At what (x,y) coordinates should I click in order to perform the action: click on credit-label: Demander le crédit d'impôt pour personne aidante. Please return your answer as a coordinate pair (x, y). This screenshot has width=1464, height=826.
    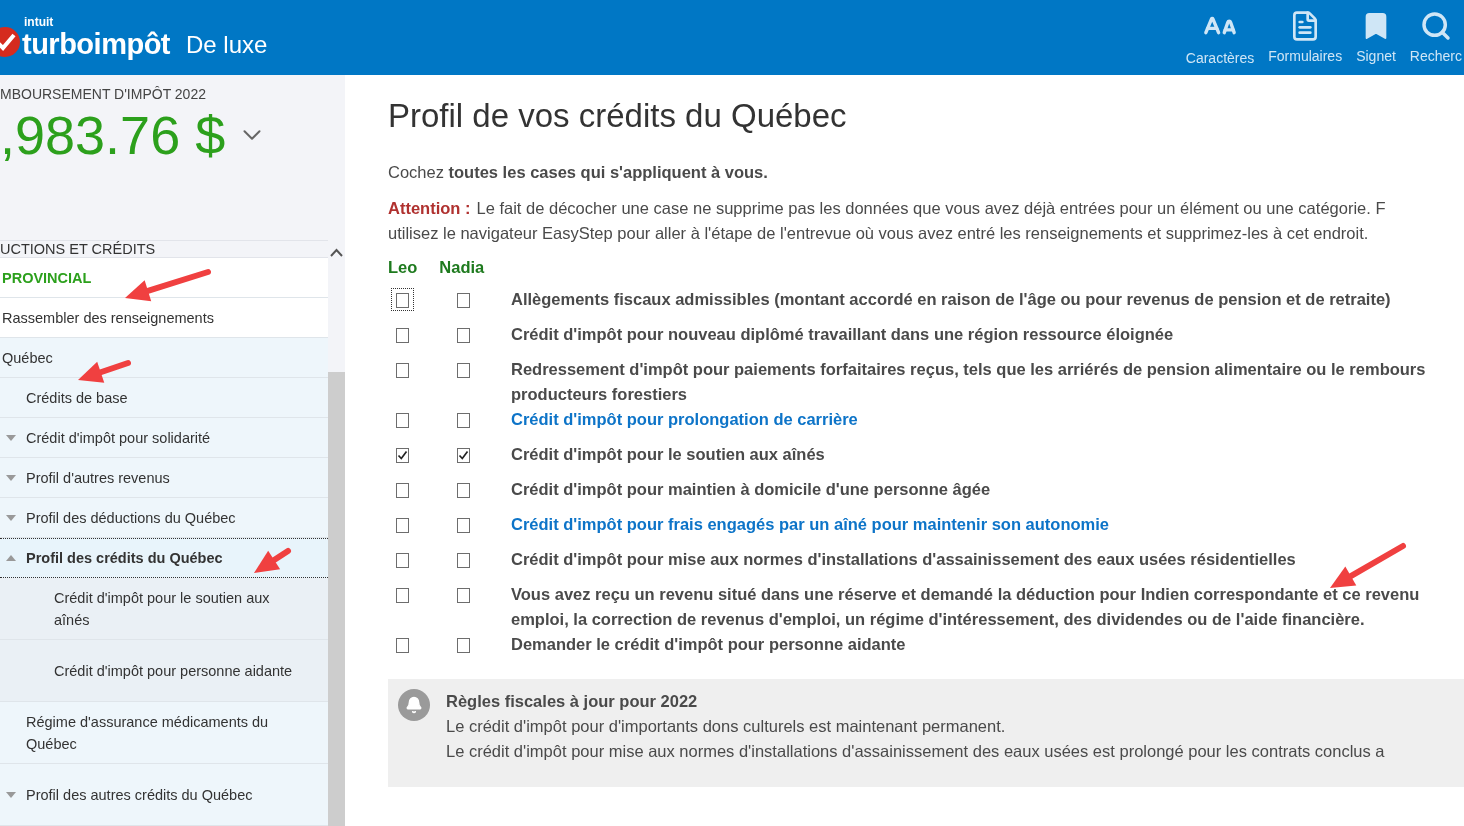
    Looking at the image, I should click on (708, 644).